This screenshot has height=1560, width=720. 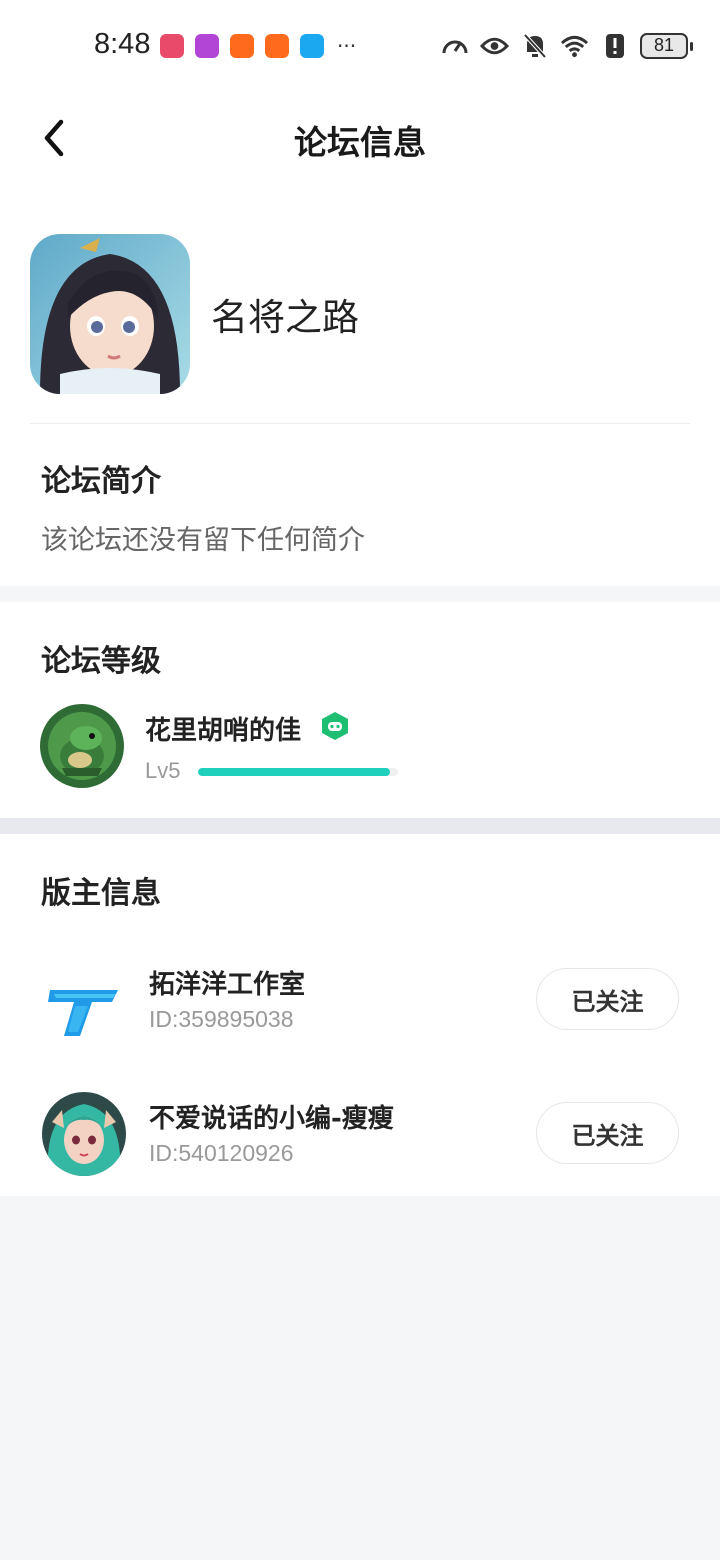 What do you see at coordinates (110, 314) in the screenshot?
I see `forum-game-icon` at bounding box center [110, 314].